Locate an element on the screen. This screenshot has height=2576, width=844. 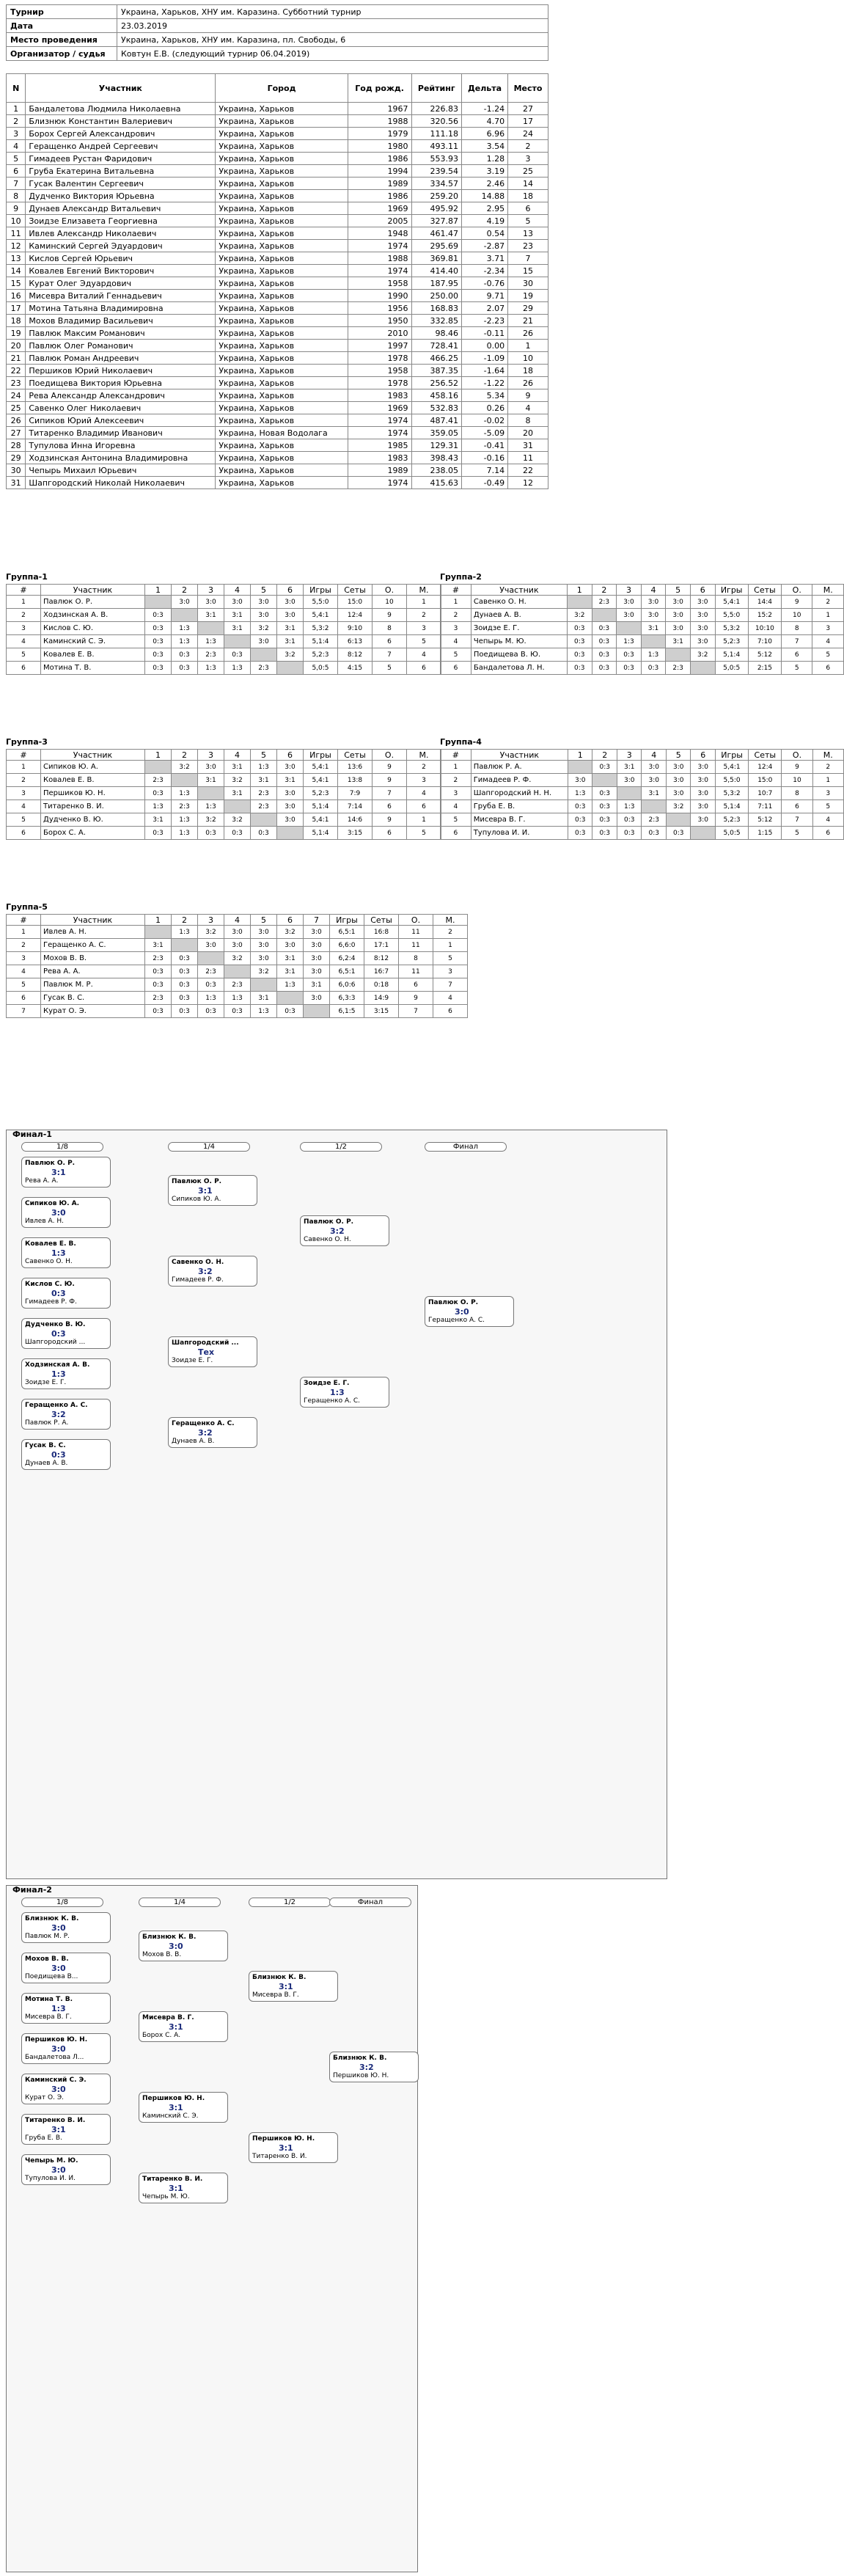
player-name: Груба Е. В. is located at coordinates (519, 806).